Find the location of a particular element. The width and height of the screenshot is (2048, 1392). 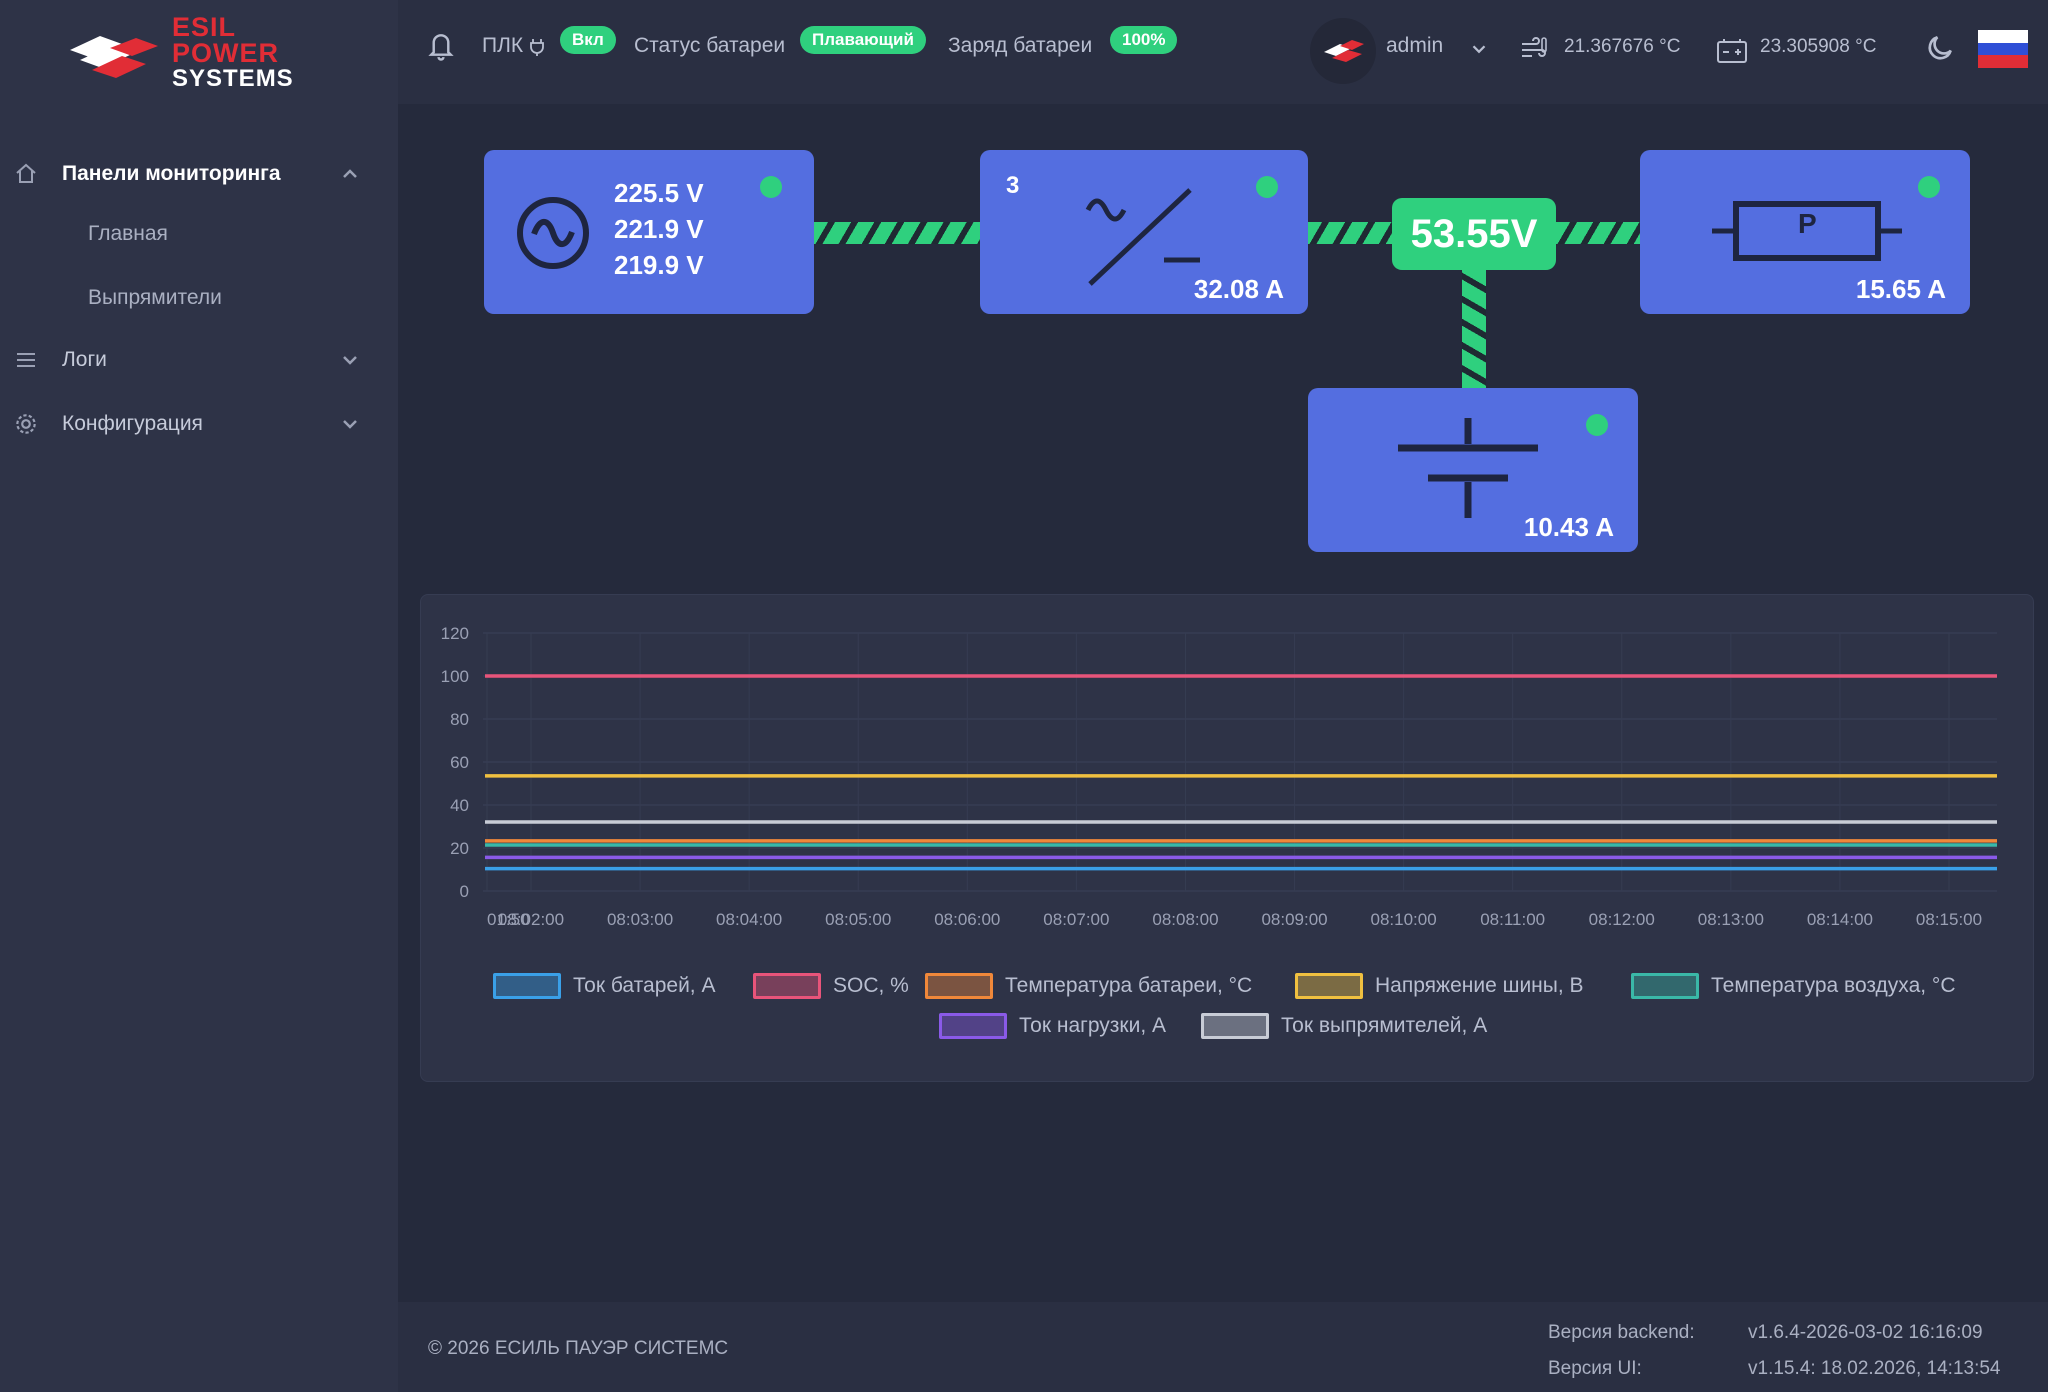

list-icon is located at coordinates (26, 360).